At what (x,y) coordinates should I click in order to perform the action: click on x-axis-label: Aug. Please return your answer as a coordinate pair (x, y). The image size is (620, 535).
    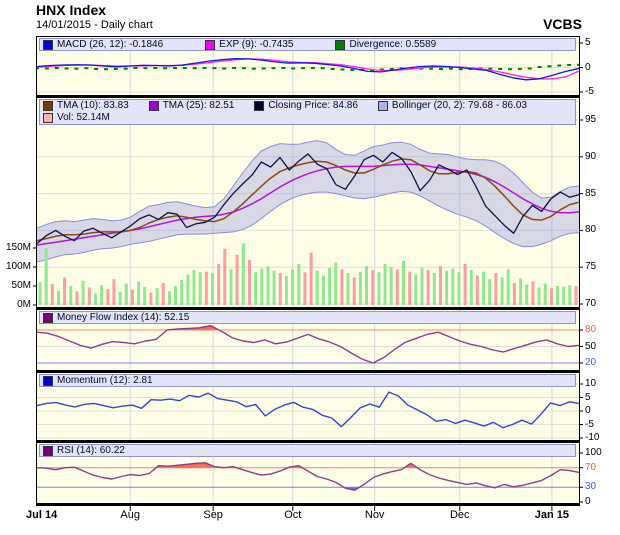
    Looking at the image, I should click on (130, 515).